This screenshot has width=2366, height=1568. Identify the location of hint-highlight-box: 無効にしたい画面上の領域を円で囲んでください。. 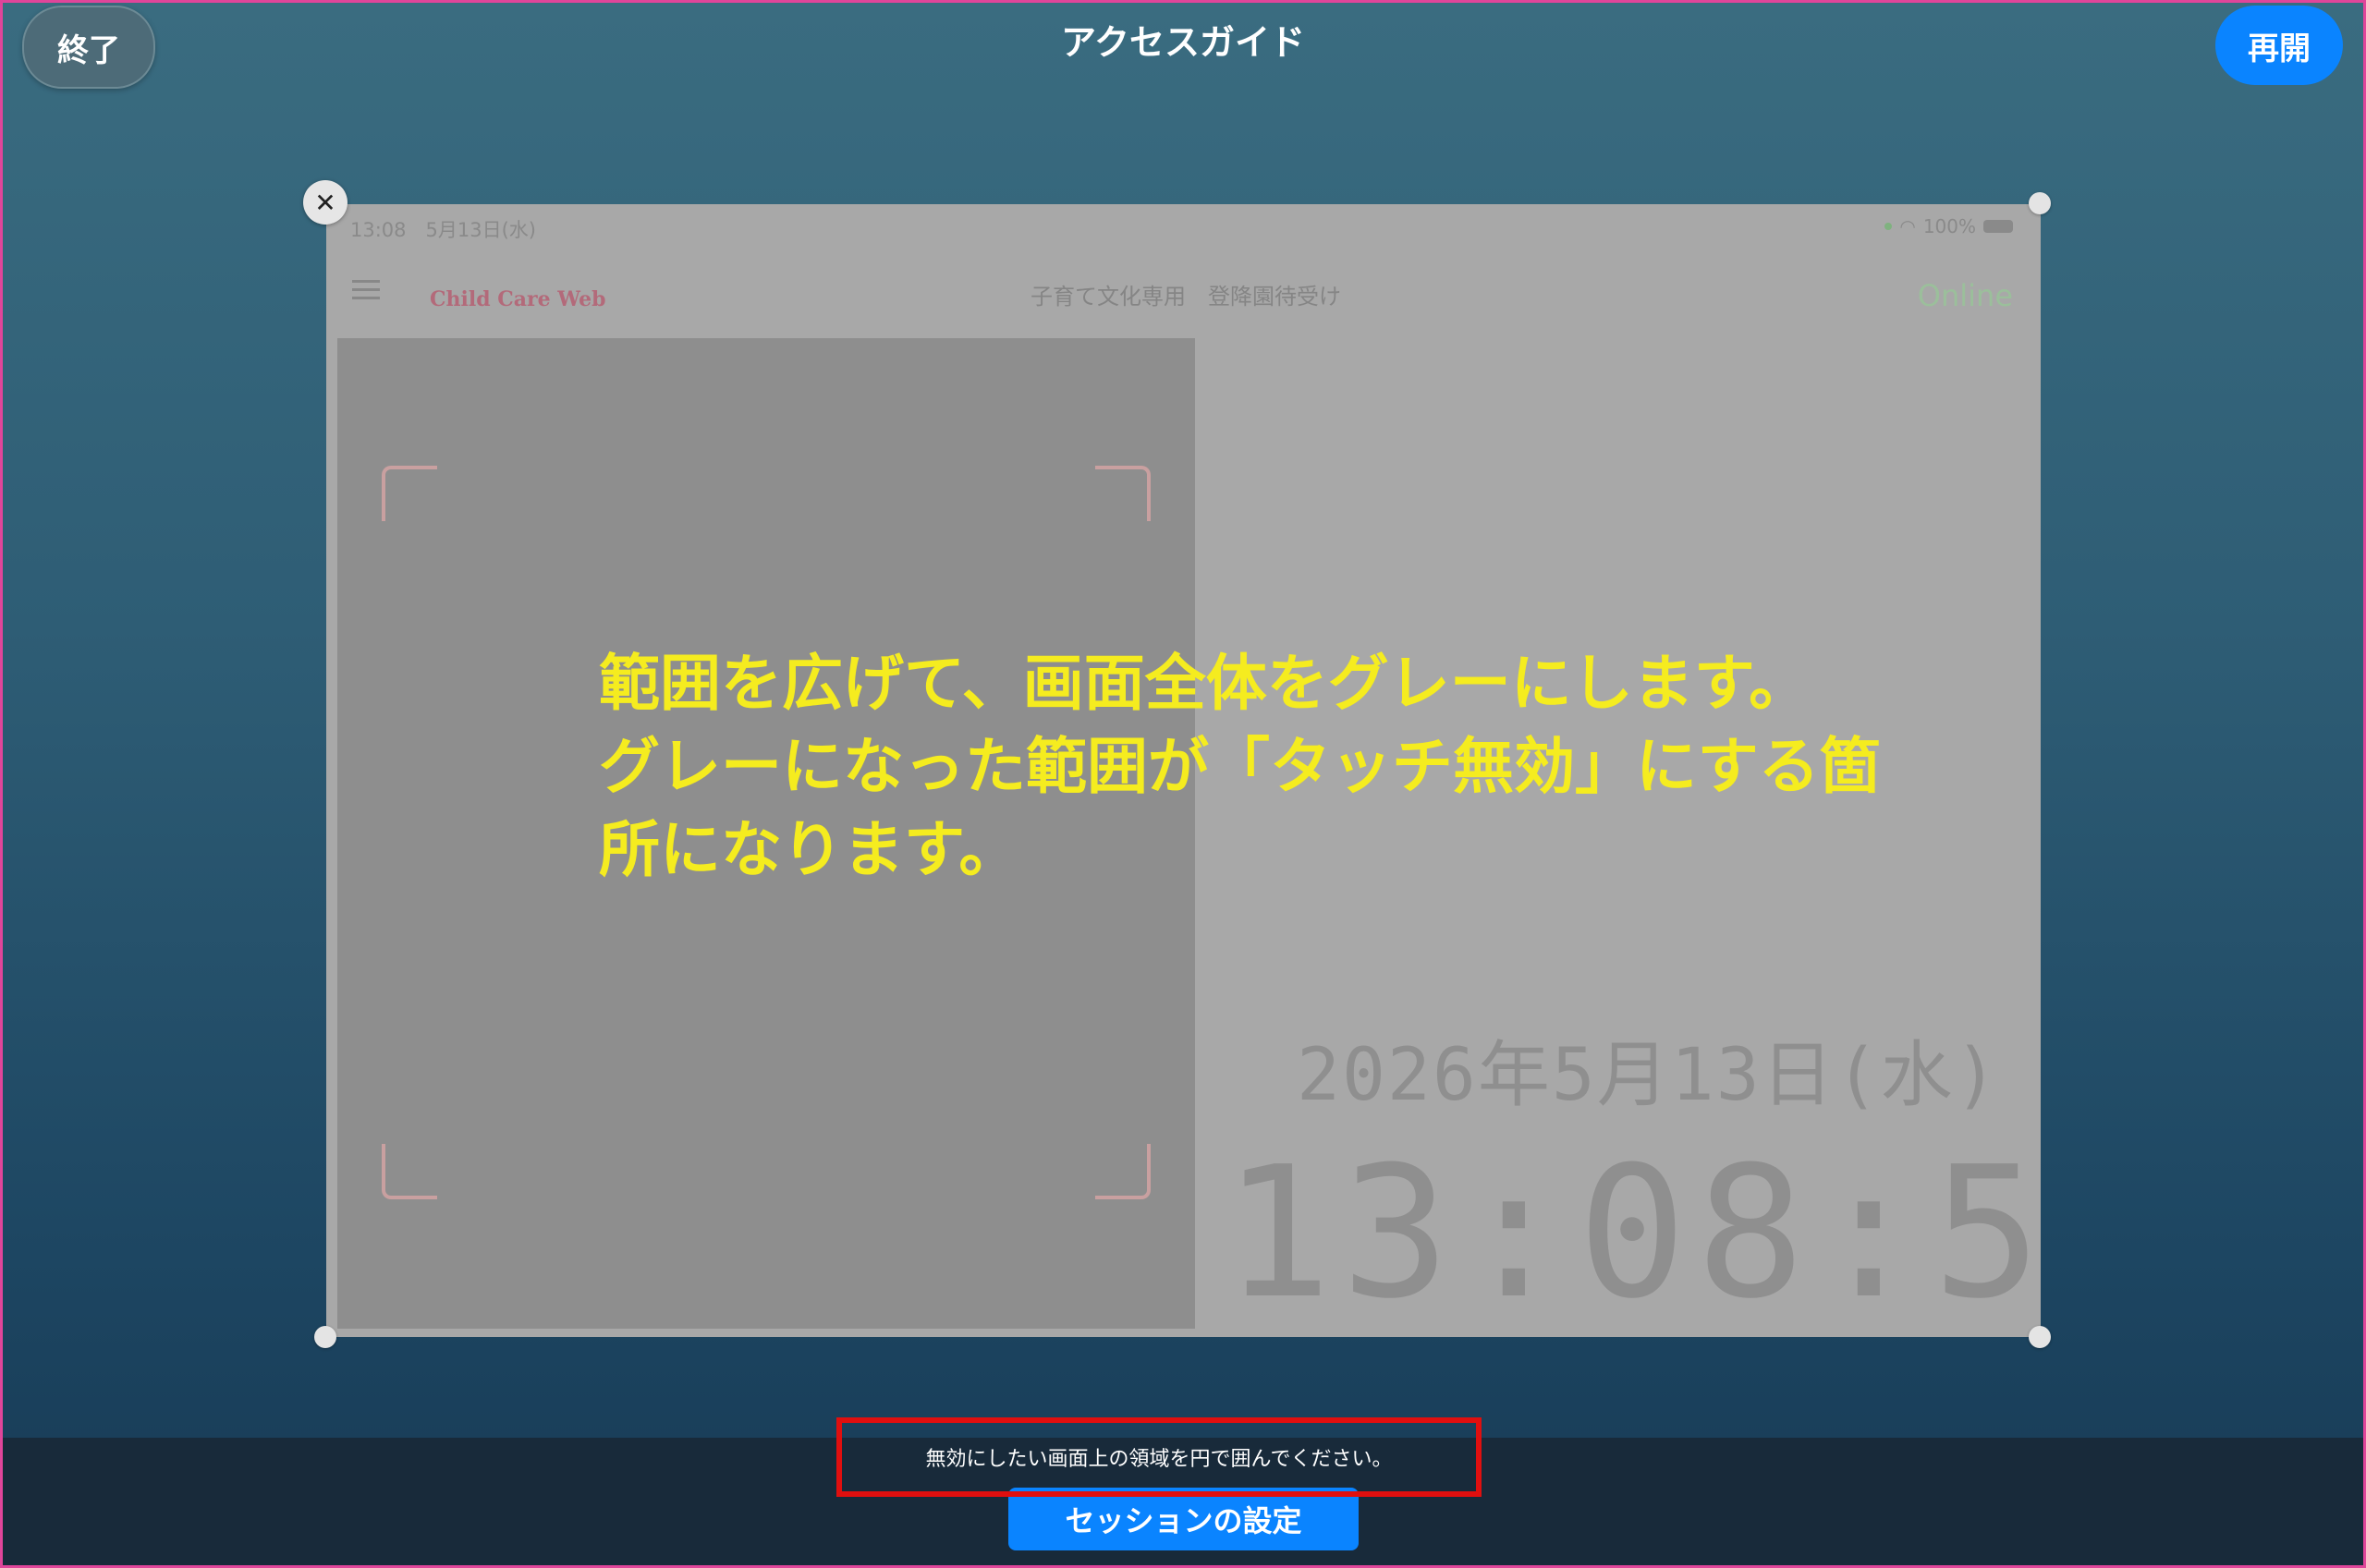
(1159, 1457).